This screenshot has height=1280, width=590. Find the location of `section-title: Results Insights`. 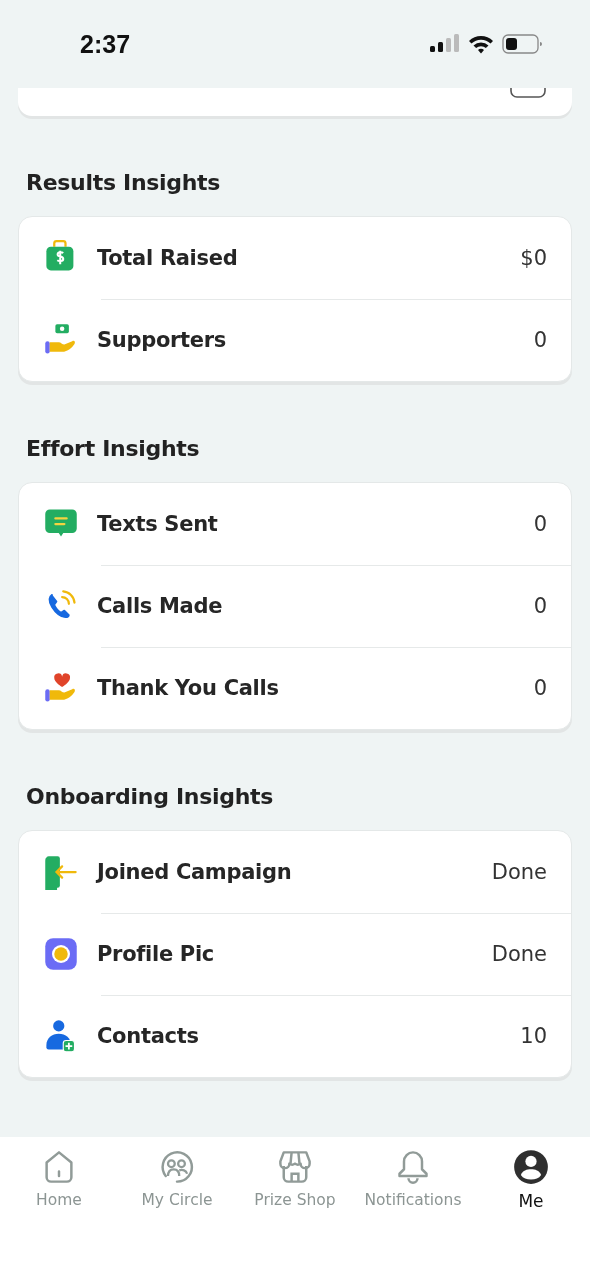

section-title: Results Insights is located at coordinates (124, 183).